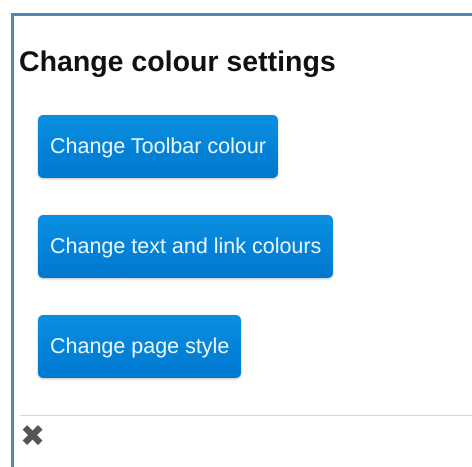 This screenshot has height=467, width=472. Describe the element at coordinates (32, 437) in the screenshot. I see `close-button: ✖` at that location.